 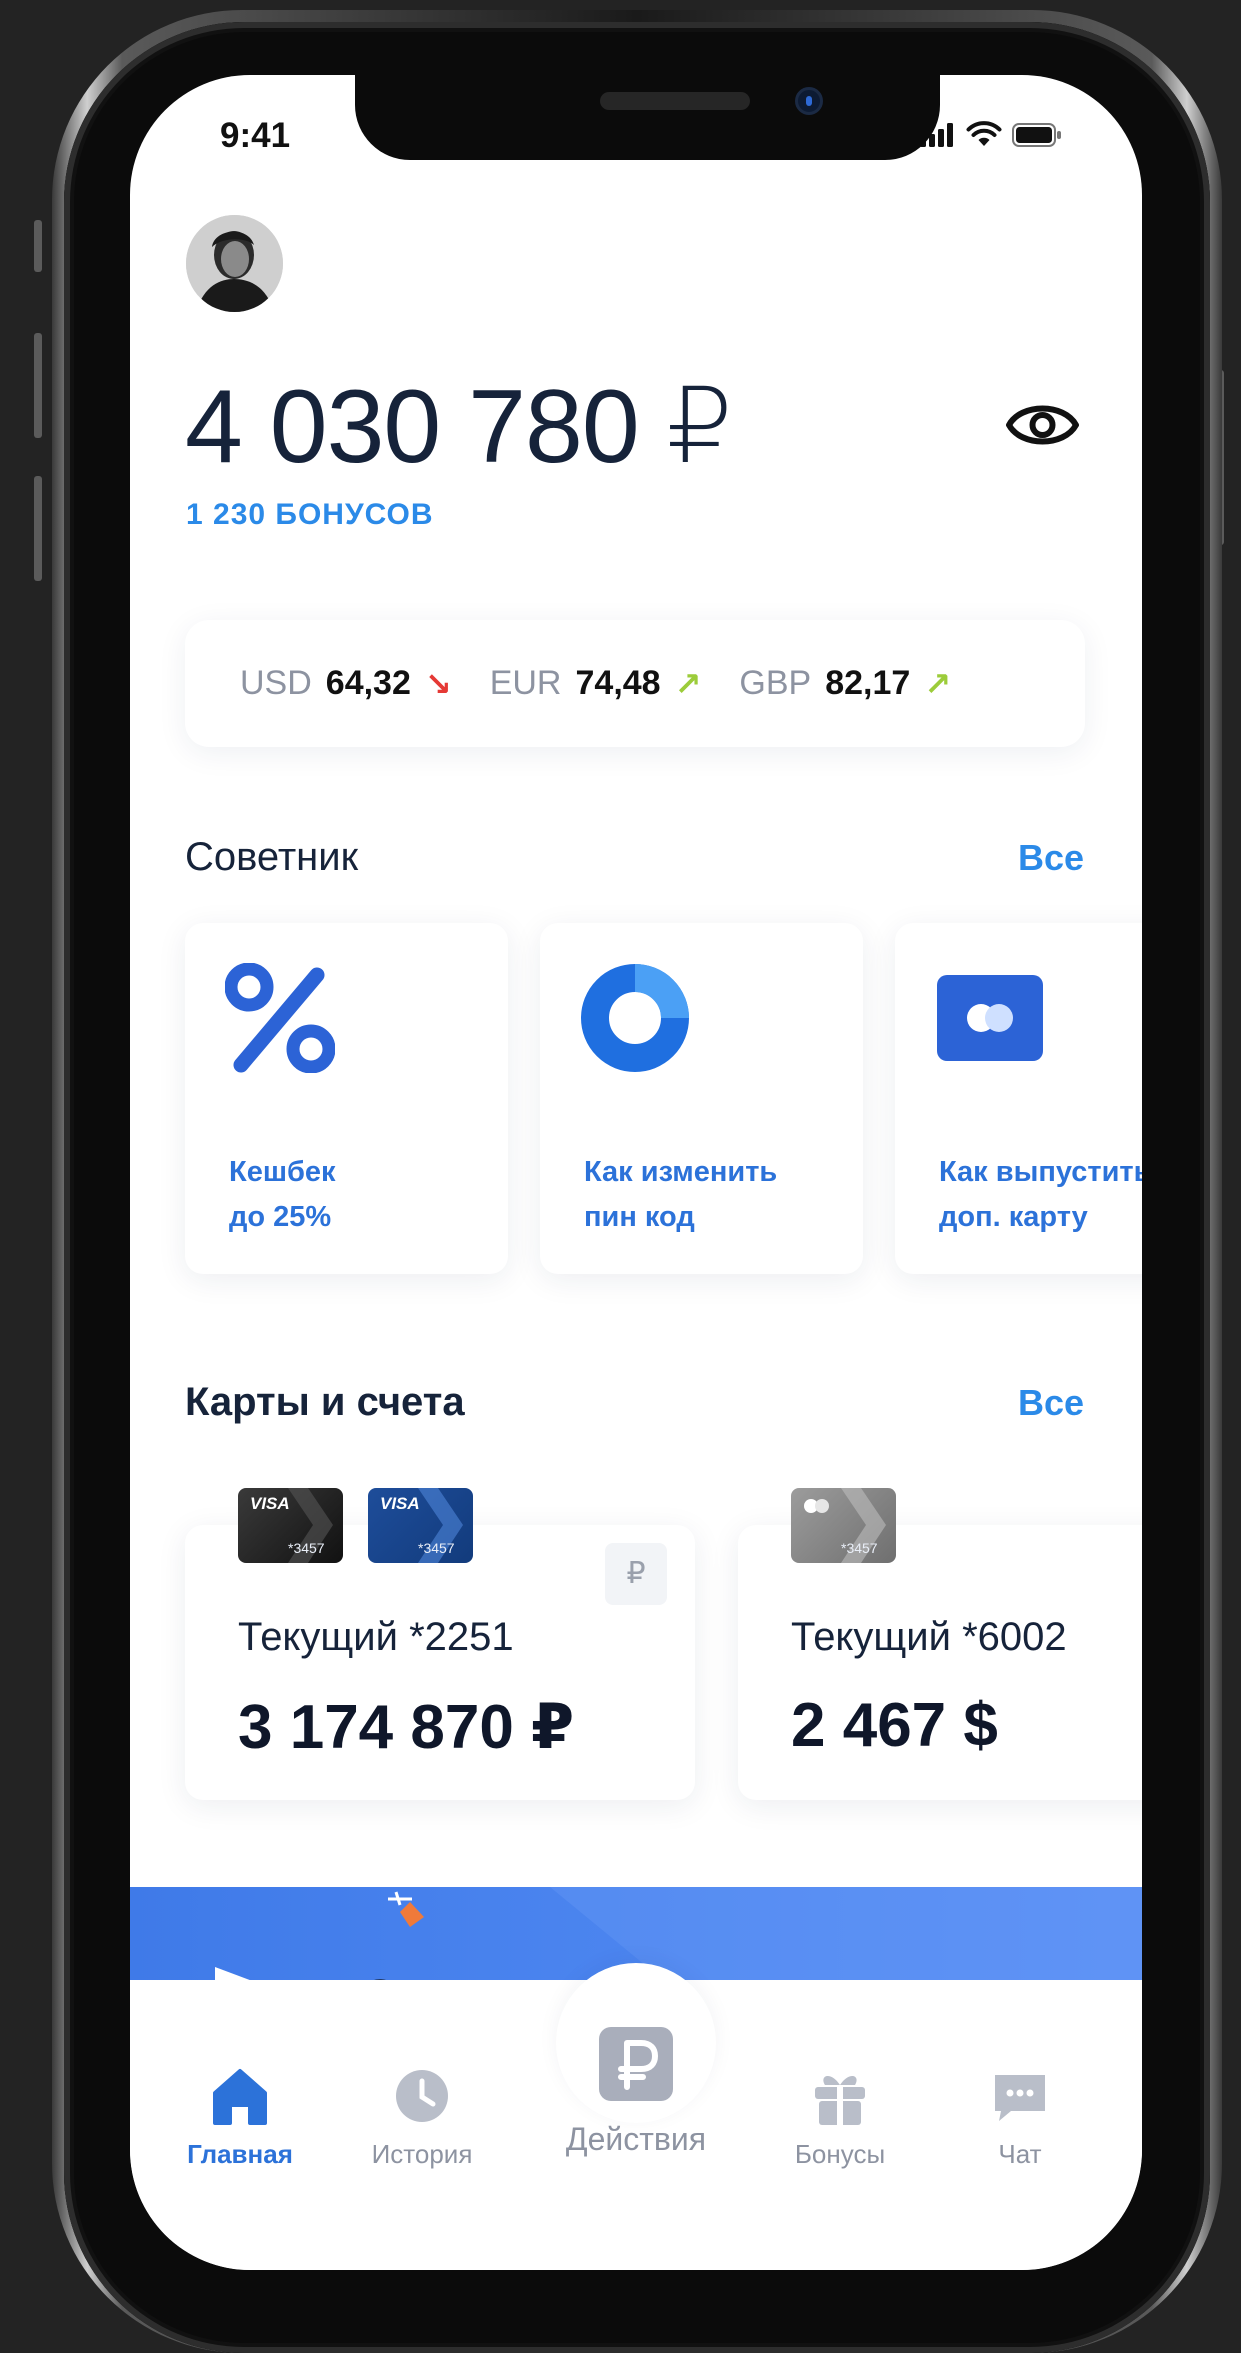 I want to click on status-icons, so click(x=991, y=134).